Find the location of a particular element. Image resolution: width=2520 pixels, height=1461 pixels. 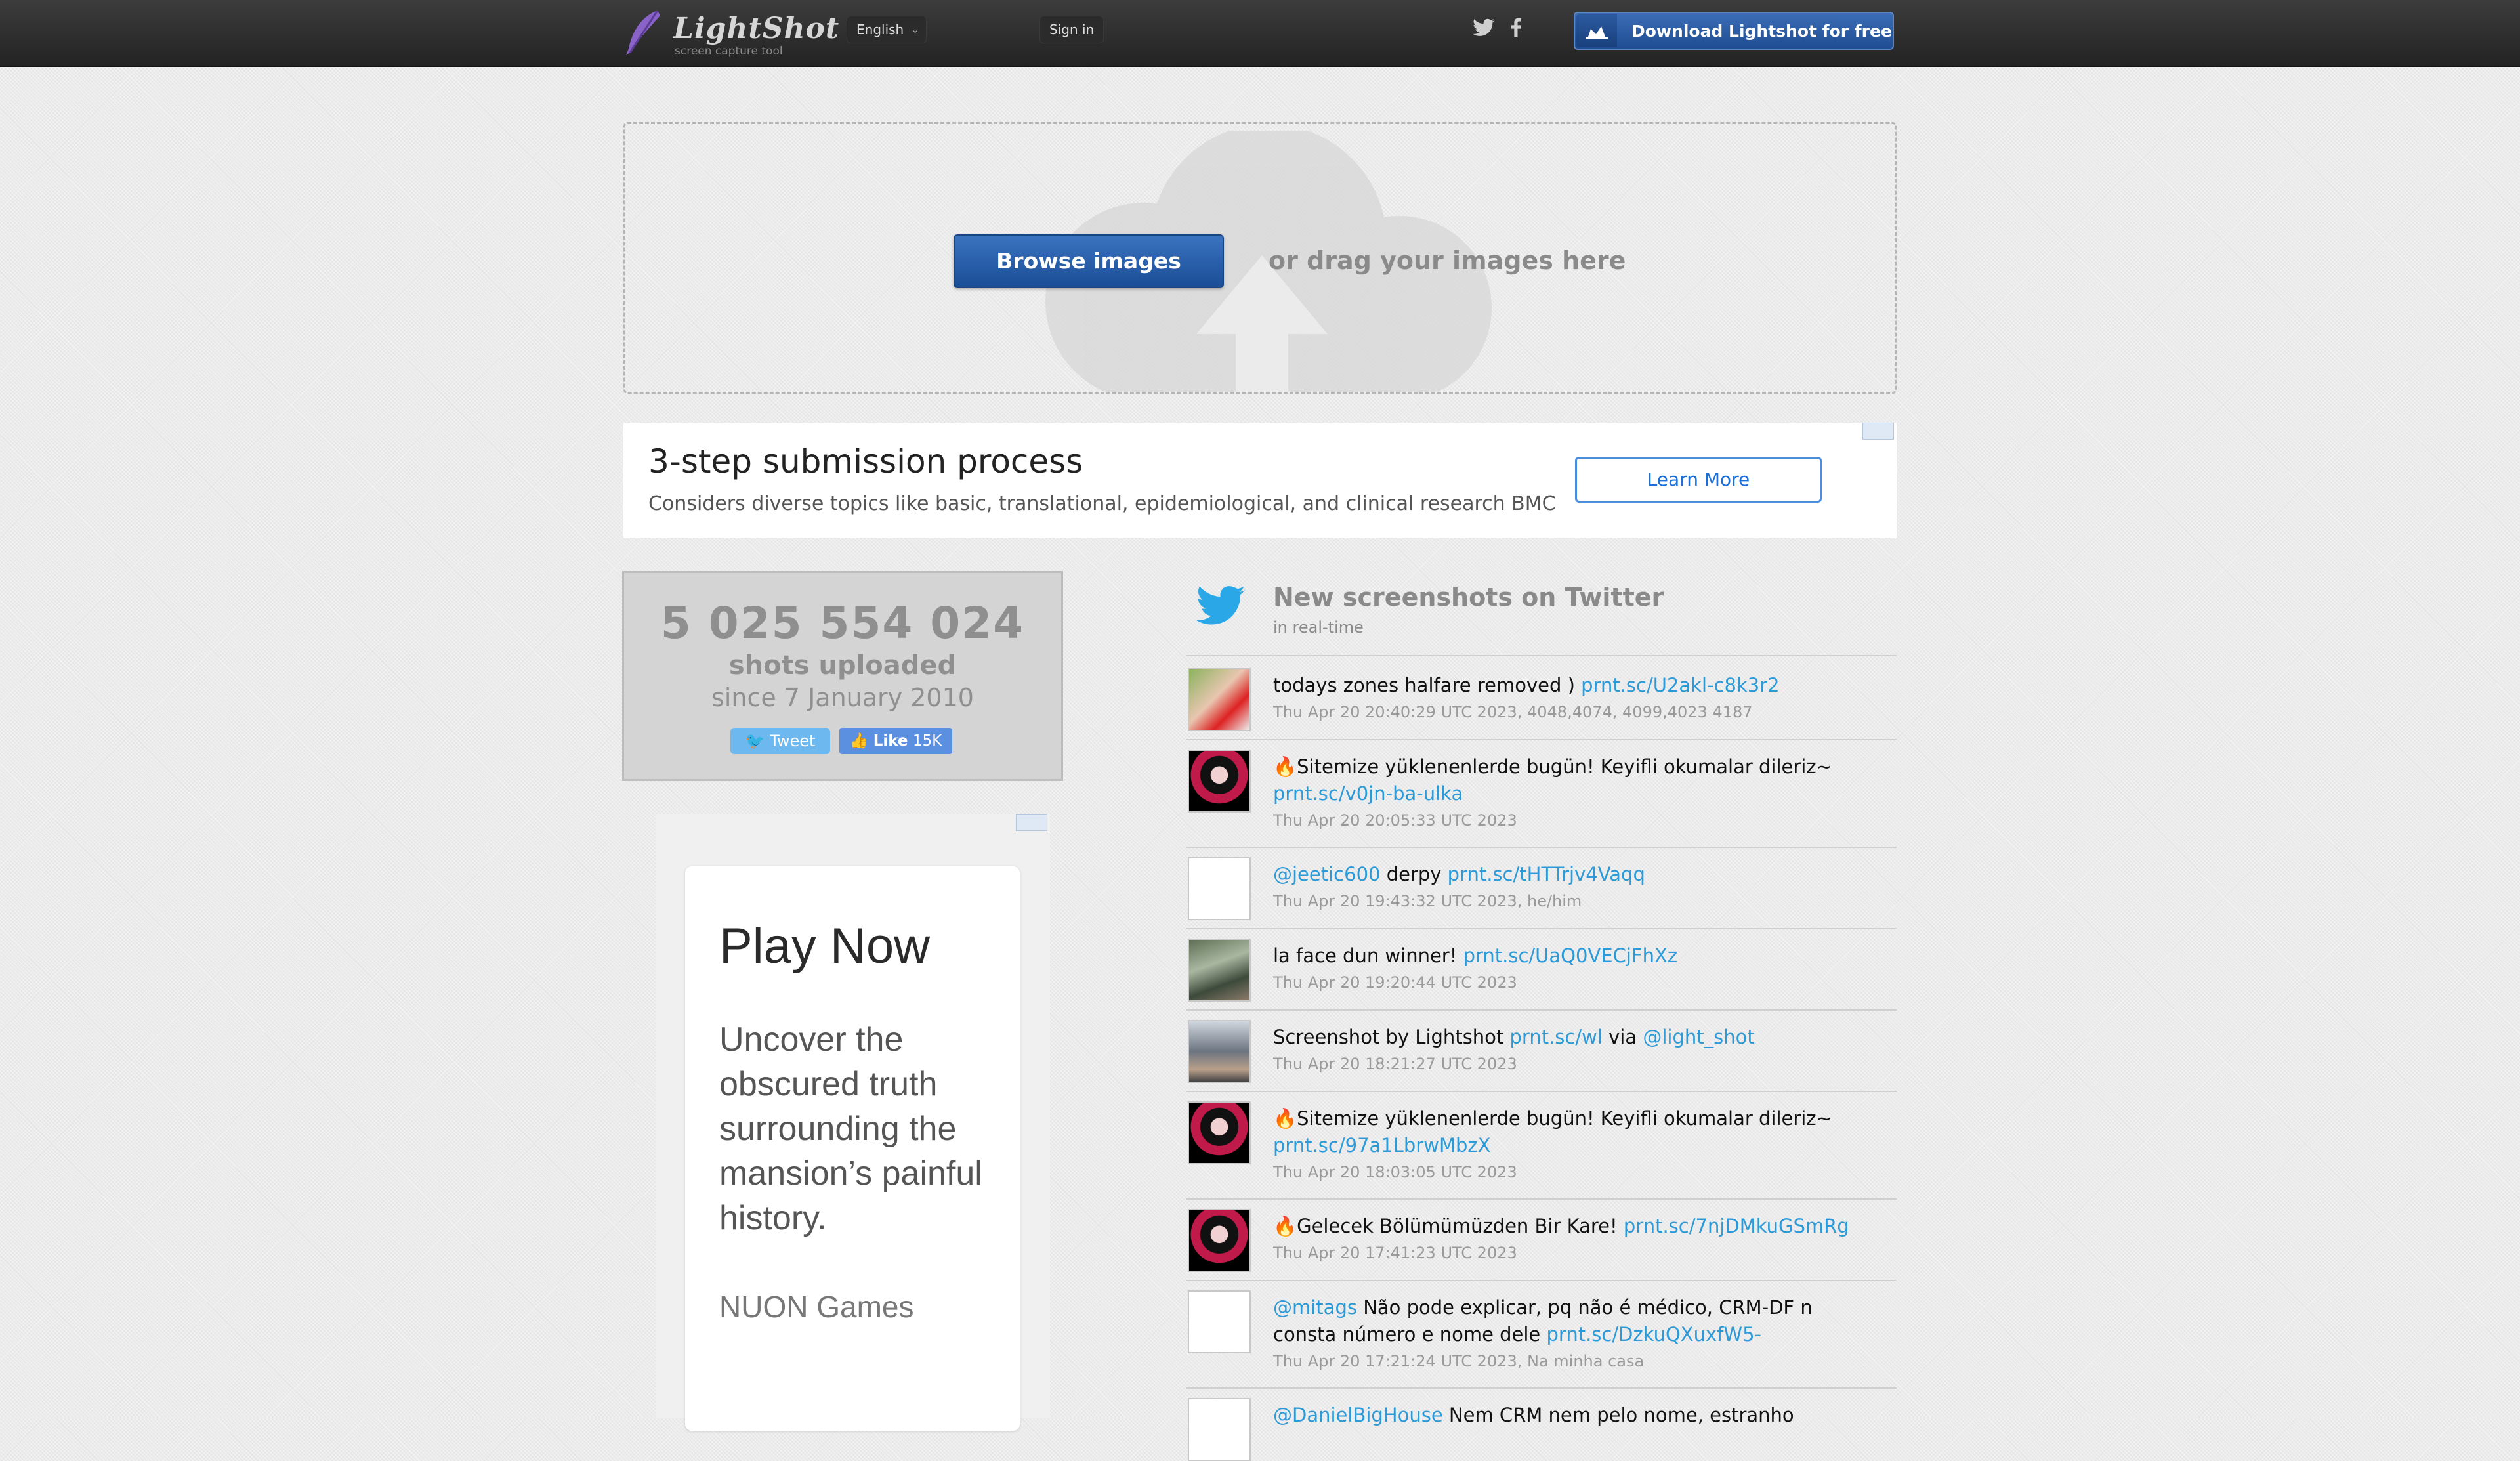

tweet-label: Tweet is located at coordinates (793, 741).